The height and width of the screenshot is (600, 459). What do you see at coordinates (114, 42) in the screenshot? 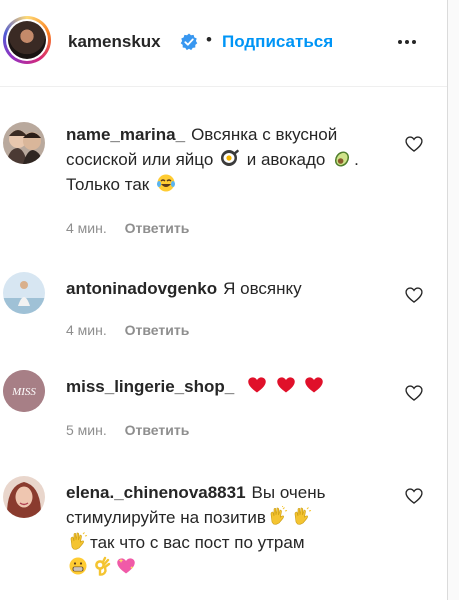
I see `author-username: kamenskux` at bounding box center [114, 42].